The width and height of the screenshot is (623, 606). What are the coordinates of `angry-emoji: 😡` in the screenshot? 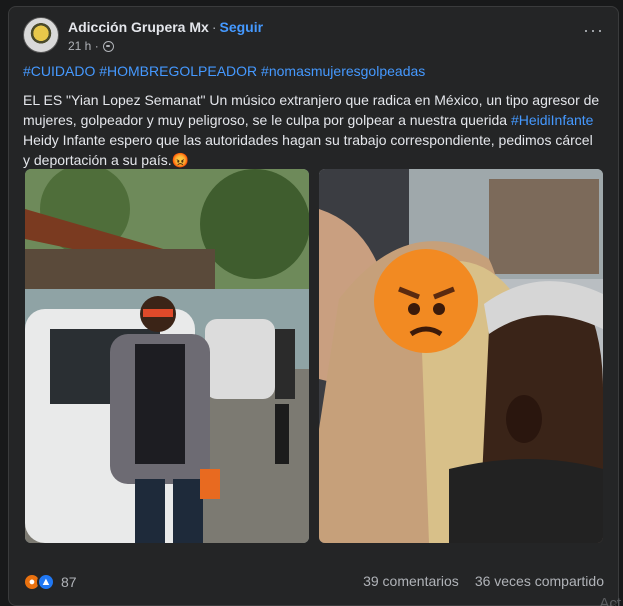 It's located at (180, 160).